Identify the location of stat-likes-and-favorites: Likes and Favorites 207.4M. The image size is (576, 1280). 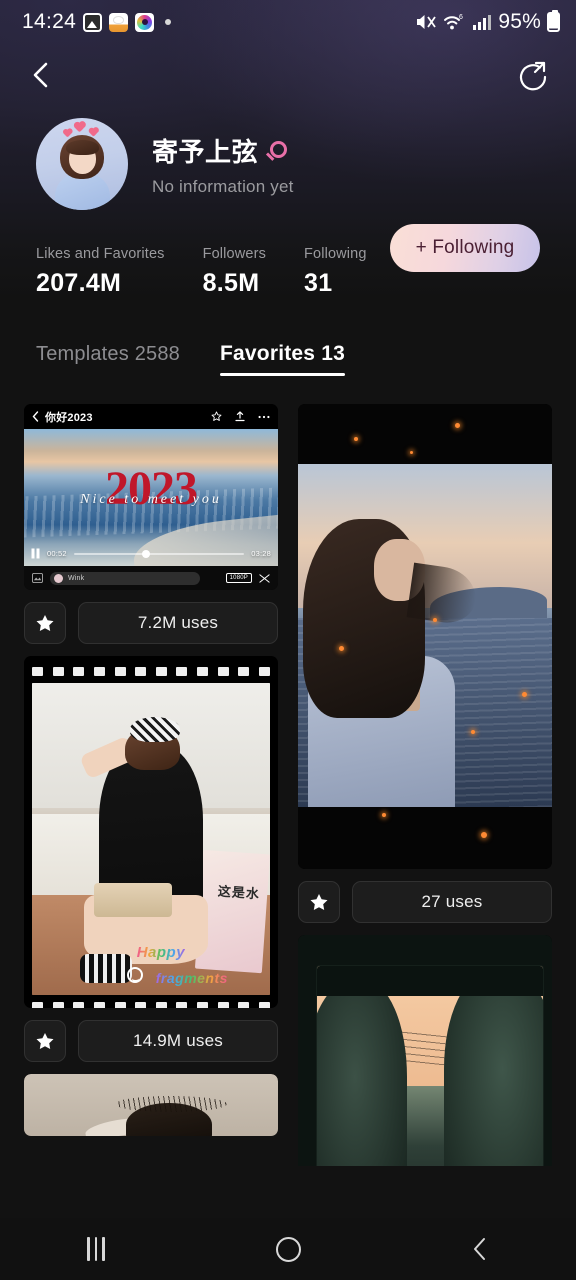
(100, 272).